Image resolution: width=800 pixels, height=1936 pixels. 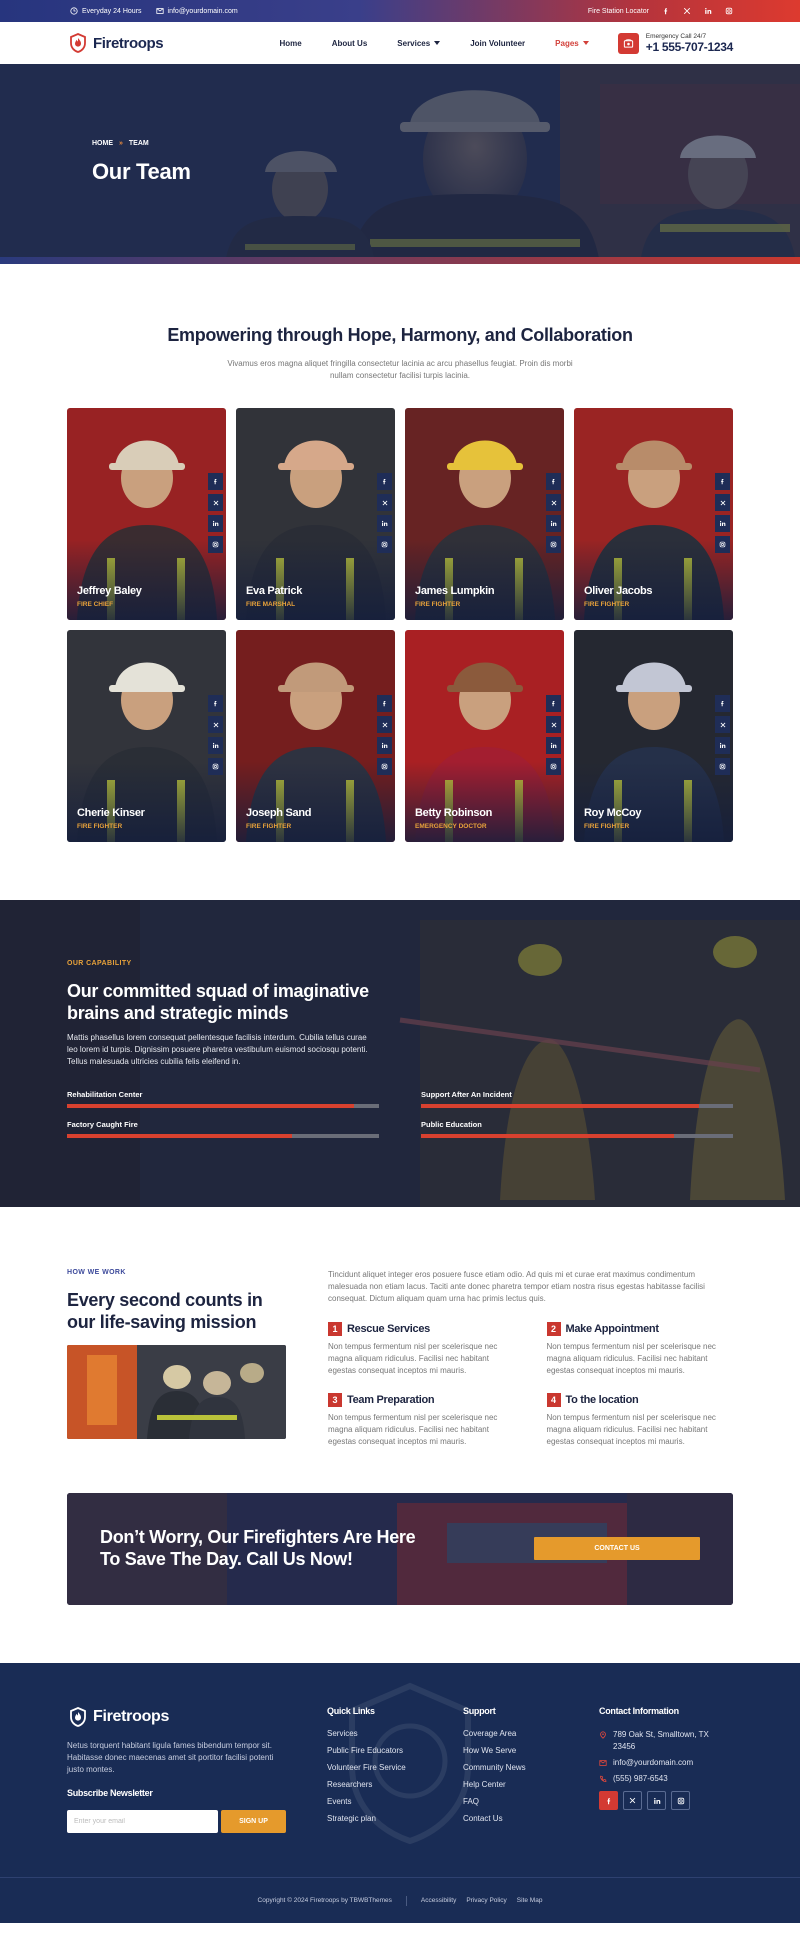 What do you see at coordinates (395, 1801) in the screenshot?
I see `quick-link-item: Events` at bounding box center [395, 1801].